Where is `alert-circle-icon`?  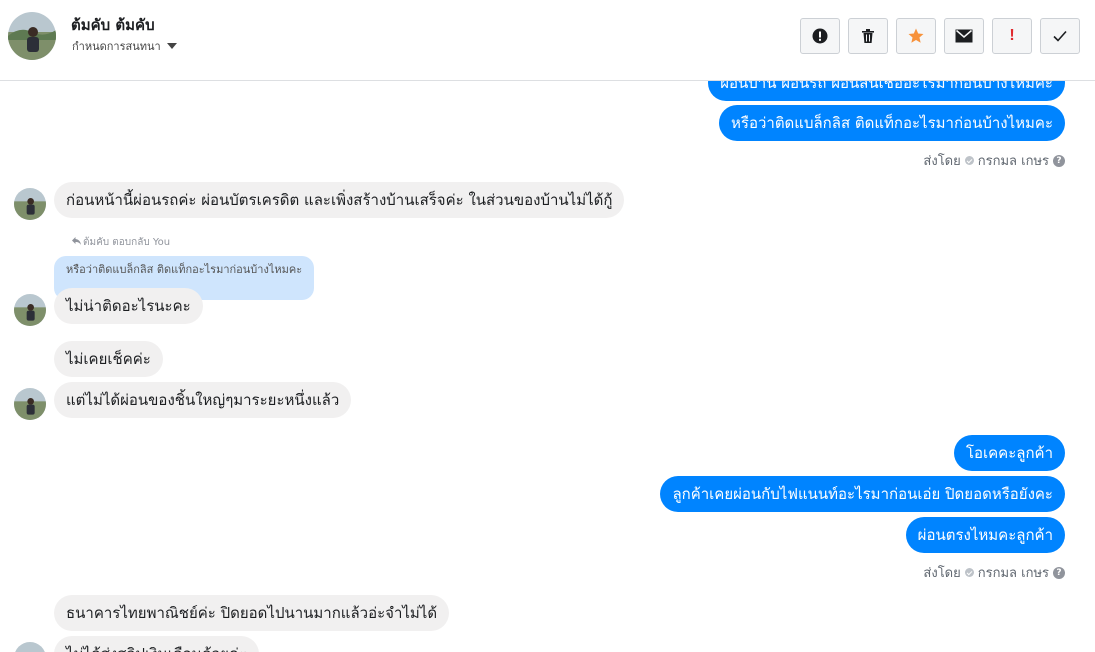
alert-circle-icon is located at coordinates (820, 36).